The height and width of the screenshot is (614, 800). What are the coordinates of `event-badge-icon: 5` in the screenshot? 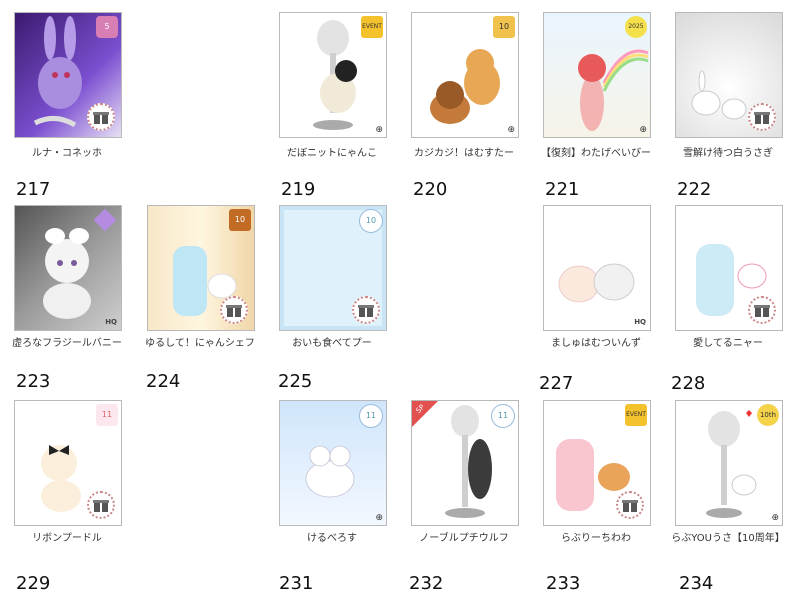 It's located at (107, 27).